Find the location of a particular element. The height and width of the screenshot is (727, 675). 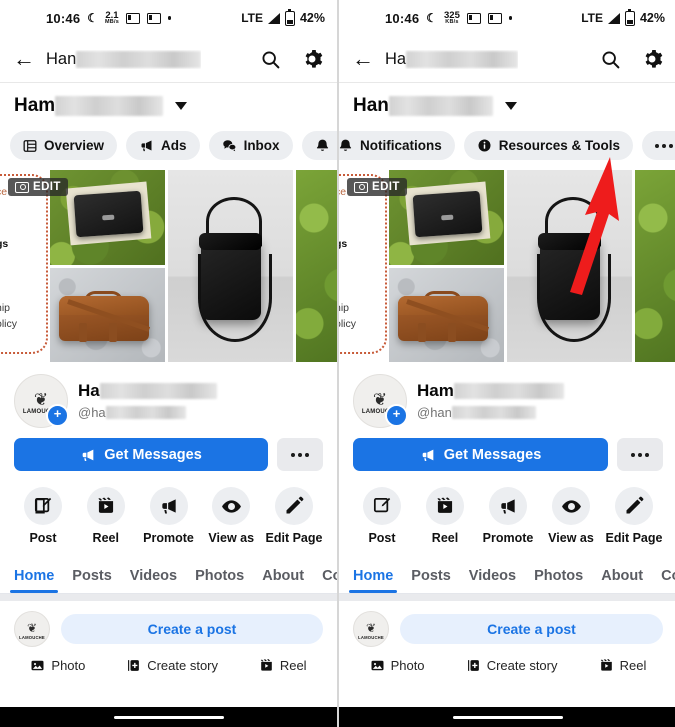

action-label: Post is located at coordinates (382, 538).